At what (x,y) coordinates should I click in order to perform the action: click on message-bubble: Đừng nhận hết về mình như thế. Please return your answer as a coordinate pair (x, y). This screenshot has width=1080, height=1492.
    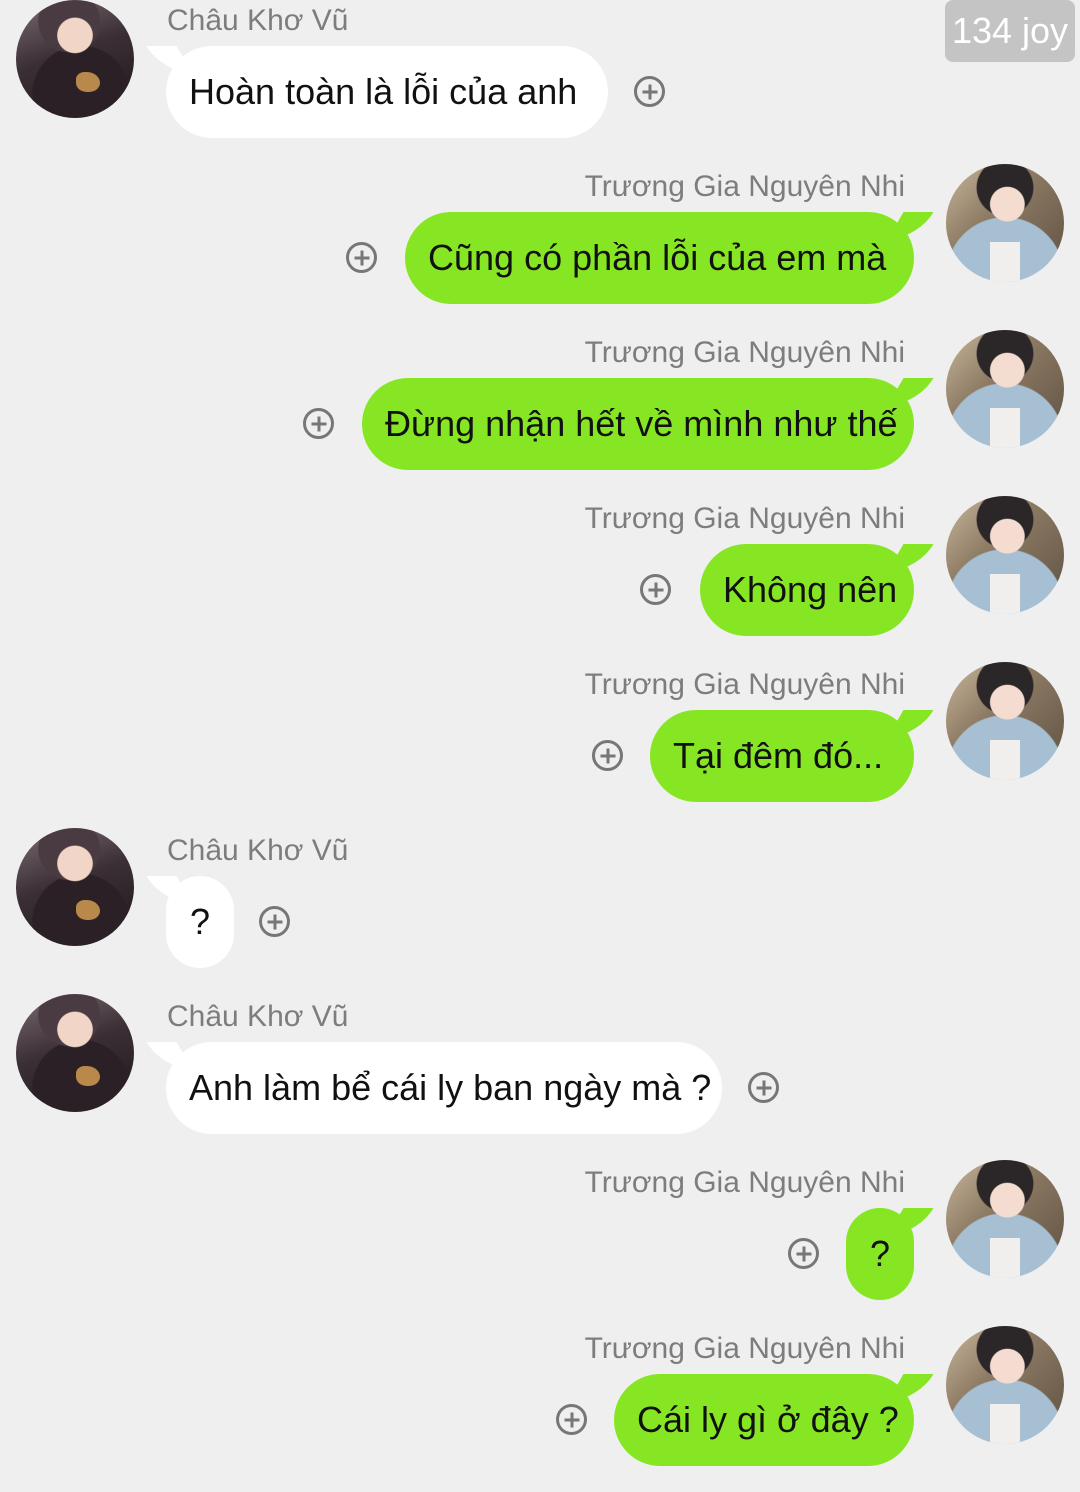
    Looking at the image, I should click on (638, 424).